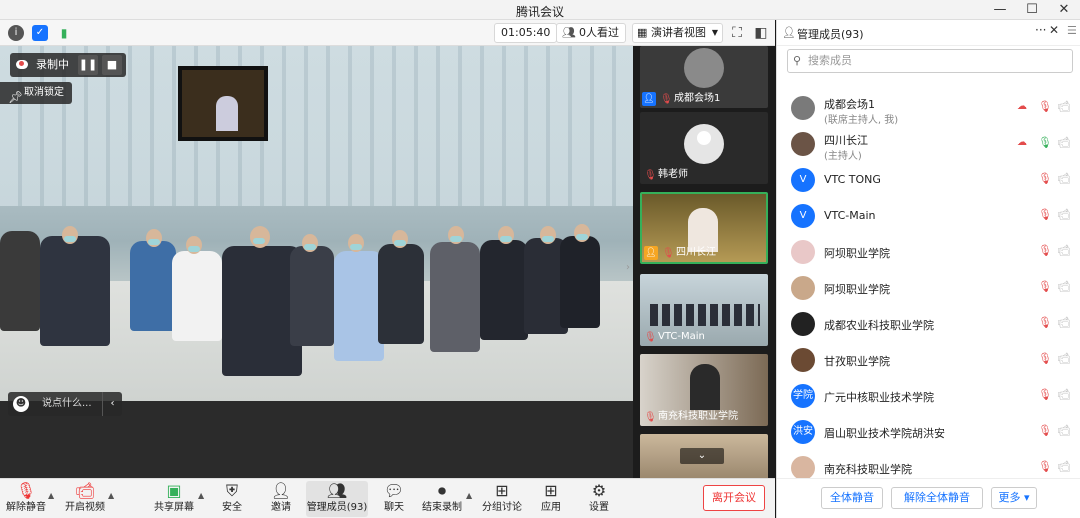  Describe the element at coordinates (502, 499) in the screenshot. I see `breakout-rooms-button: ⊞ 分组讨论` at that location.